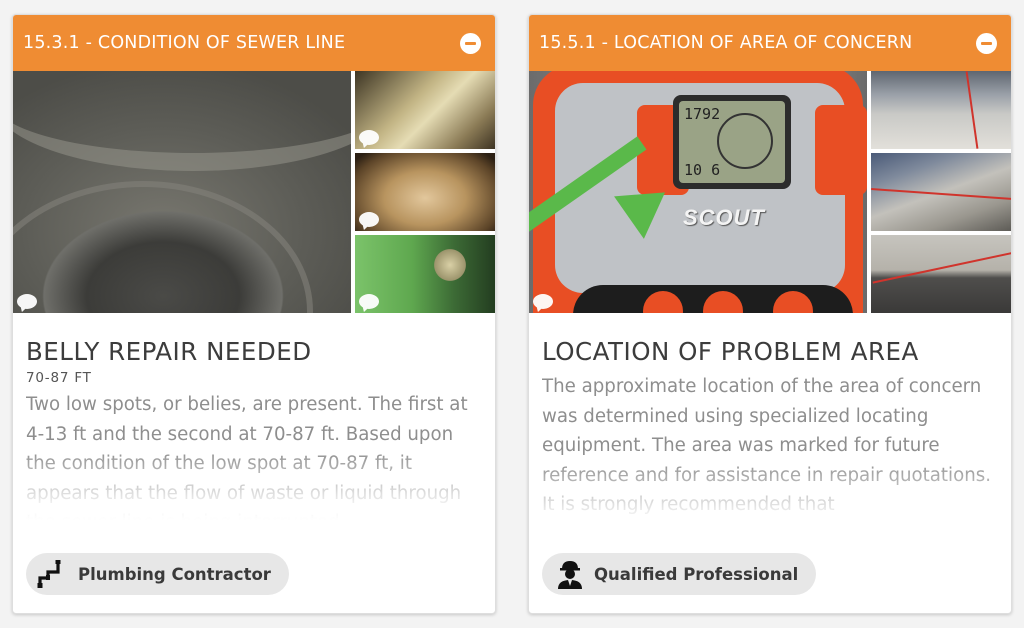  Describe the element at coordinates (52, 574) in the screenshot. I see `plumbing-pipe-icon` at that location.